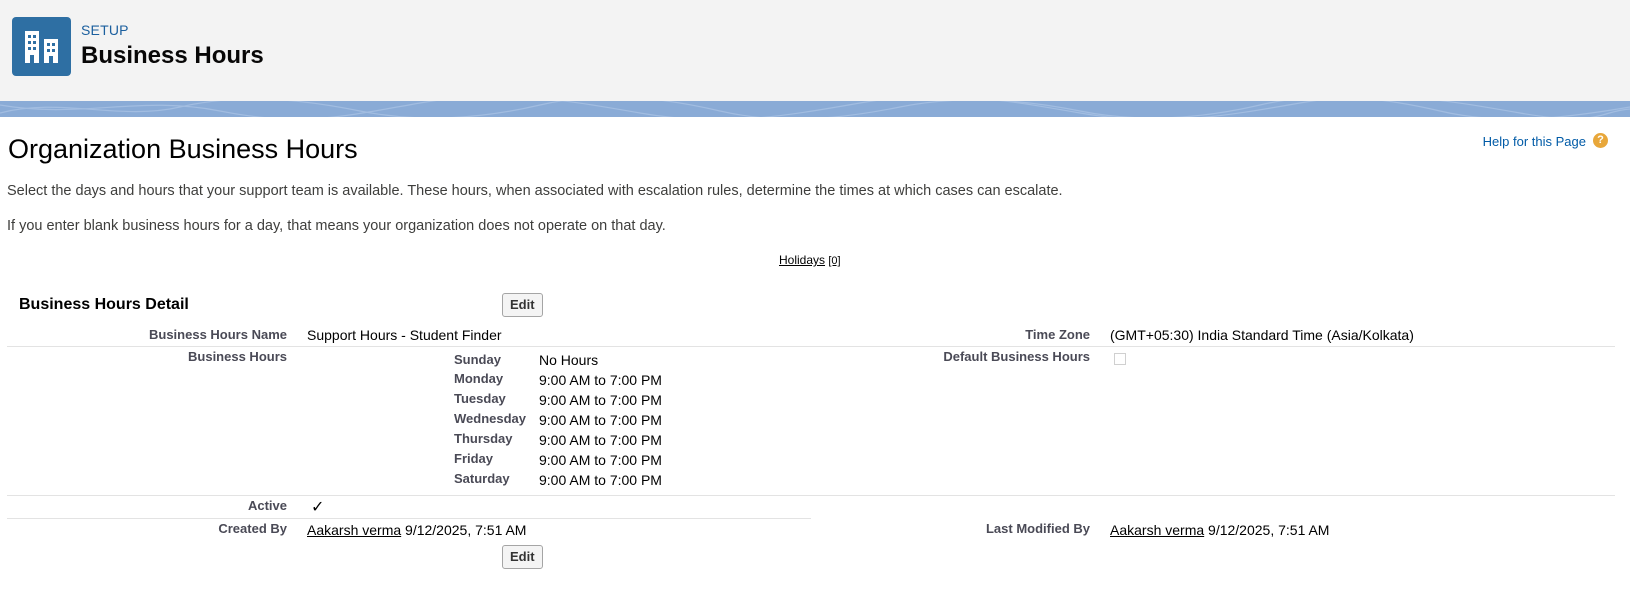 The height and width of the screenshot is (598, 1630). Describe the element at coordinates (1269, 530) in the screenshot. I see `modified-date: 9/12/2025, 7:51 AM` at that location.